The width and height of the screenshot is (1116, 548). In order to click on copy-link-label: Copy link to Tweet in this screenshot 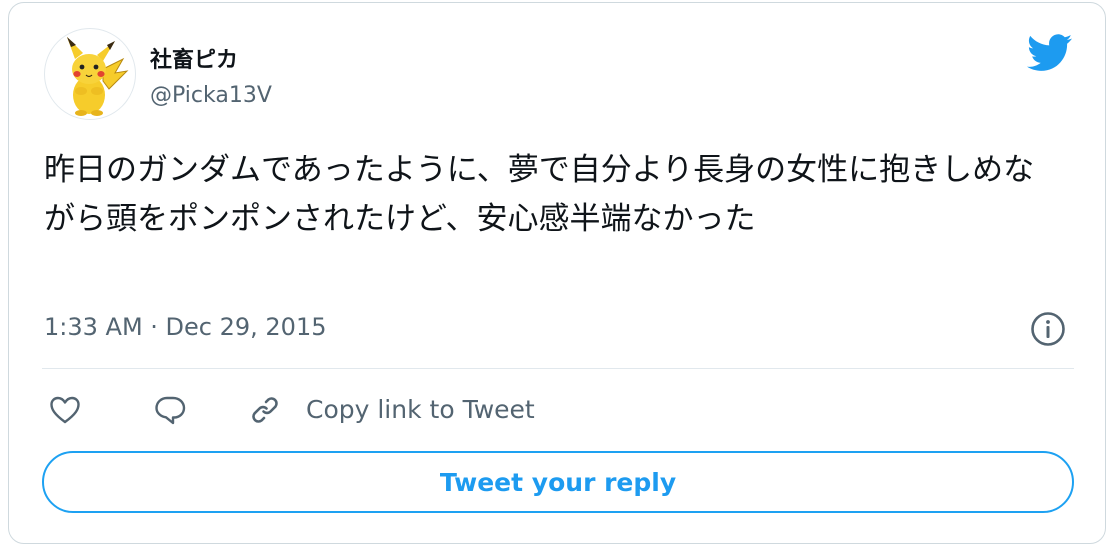, I will do `click(420, 409)`.